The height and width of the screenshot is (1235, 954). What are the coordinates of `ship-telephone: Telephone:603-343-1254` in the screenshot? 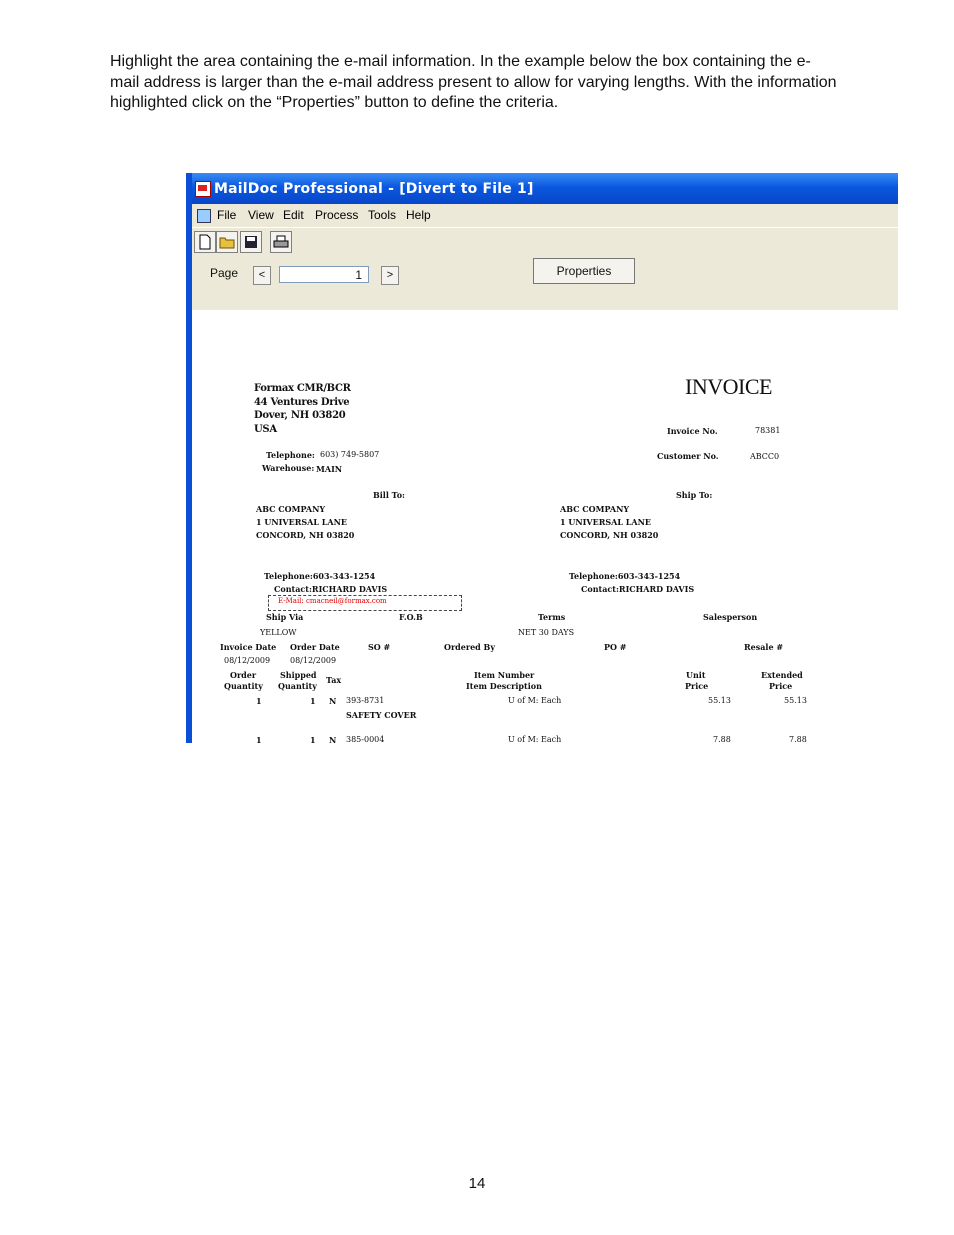 It's located at (625, 576).